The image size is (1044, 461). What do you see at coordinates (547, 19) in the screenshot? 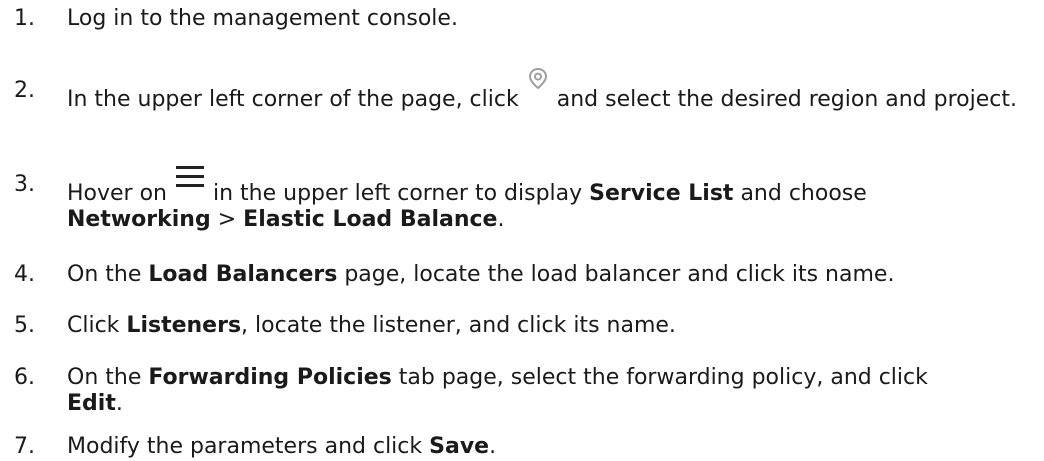
I see `step-text: Log in to the management console.` at bounding box center [547, 19].